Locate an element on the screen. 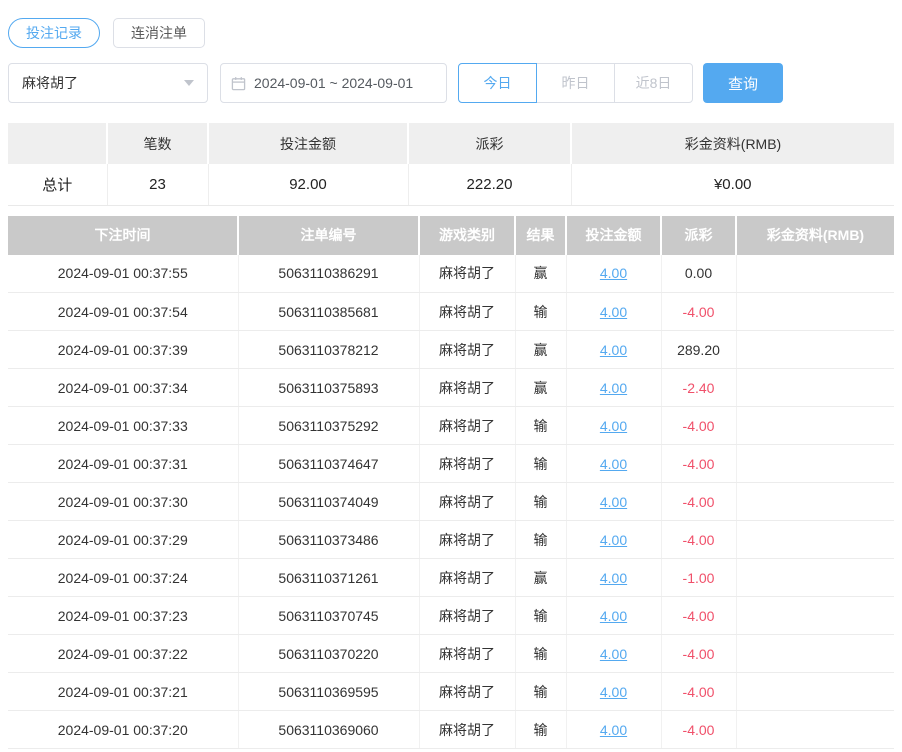 The width and height of the screenshot is (902, 752). order-id-cell: 5063110371261 is located at coordinates (328, 577).